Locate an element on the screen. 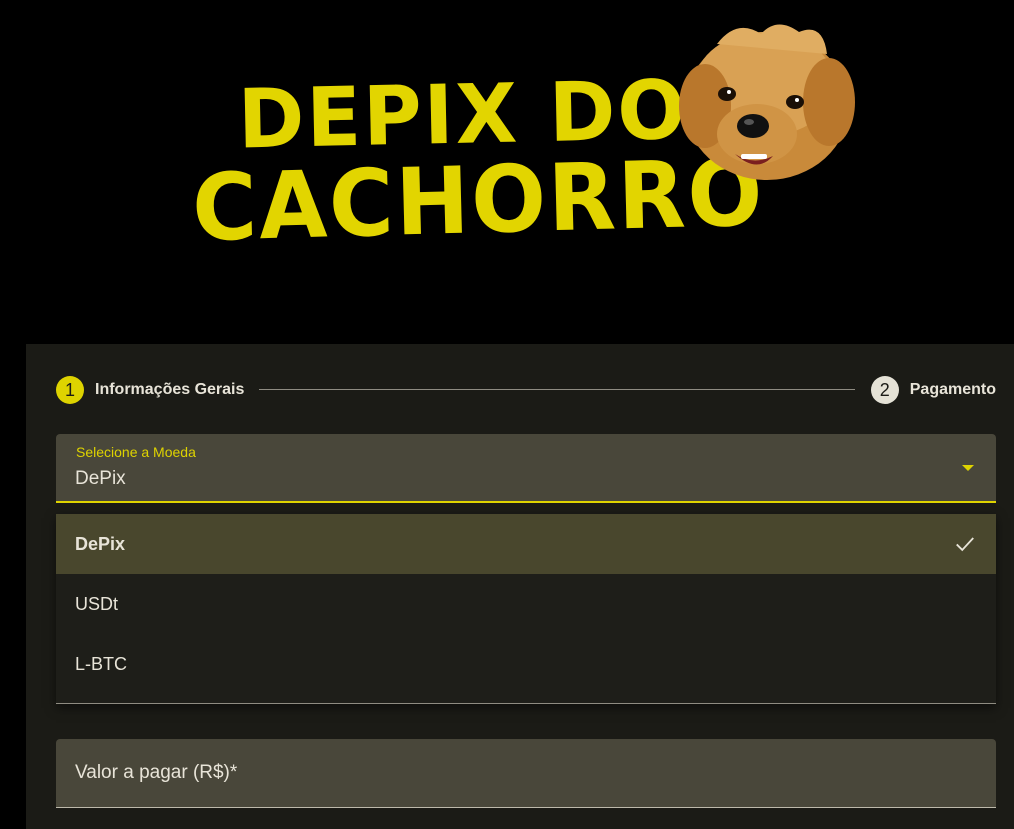 The width and height of the screenshot is (1014, 829). amount-input-label: Valor a pagar (R$)* is located at coordinates (156, 772).